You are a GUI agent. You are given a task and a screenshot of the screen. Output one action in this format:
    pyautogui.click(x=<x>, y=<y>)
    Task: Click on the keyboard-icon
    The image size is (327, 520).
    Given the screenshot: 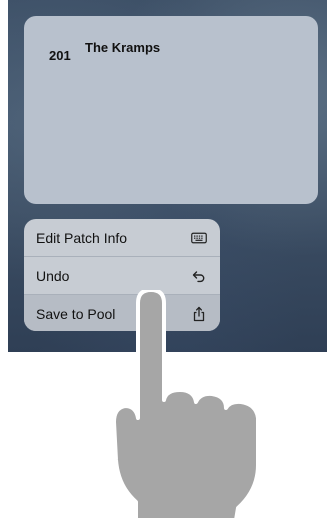 What is the action you would take?
    pyautogui.click(x=199, y=238)
    